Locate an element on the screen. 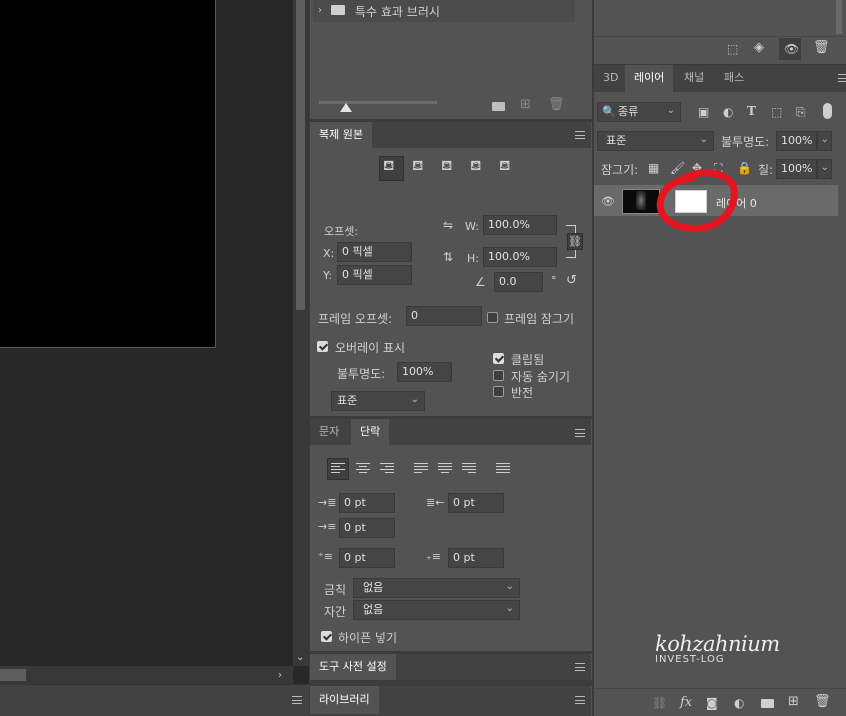  clone-source-2-icon: ⛾ is located at coordinates (417, 166).